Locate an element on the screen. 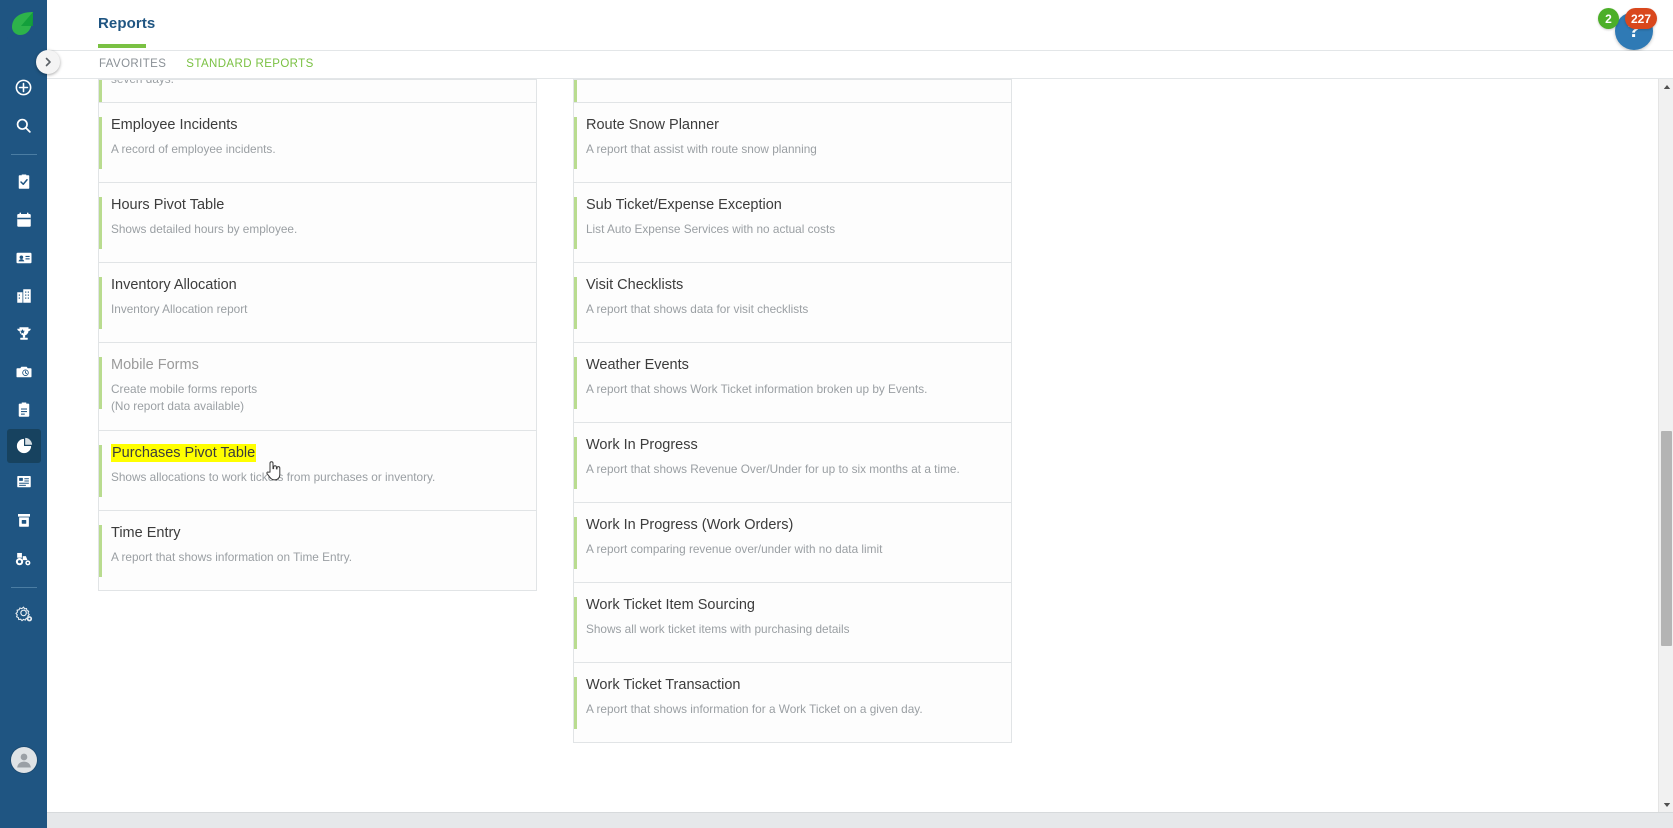  sidebar-item-add is located at coordinates (23, 87).